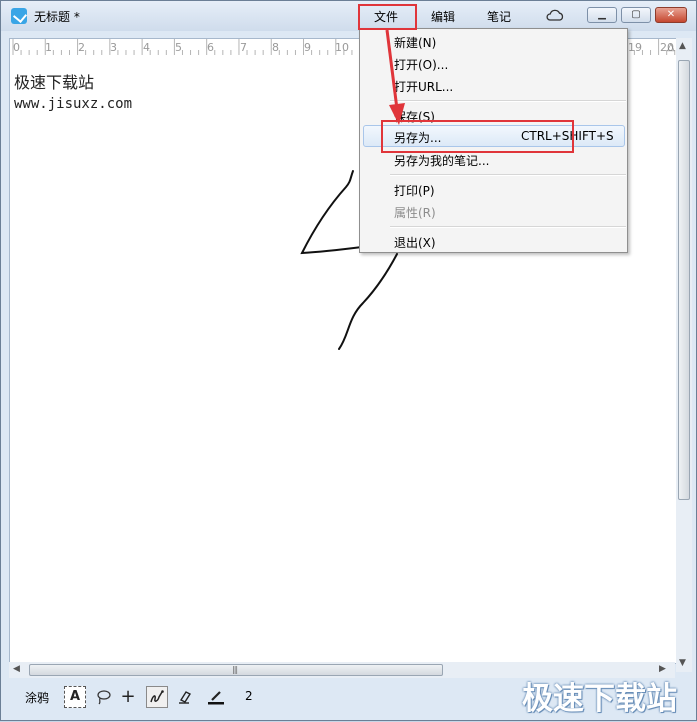 The image size is (697, 722). Describe the element at coordinates (243, 47) in the screenshot. I see `ruler-number: 7` at that location.